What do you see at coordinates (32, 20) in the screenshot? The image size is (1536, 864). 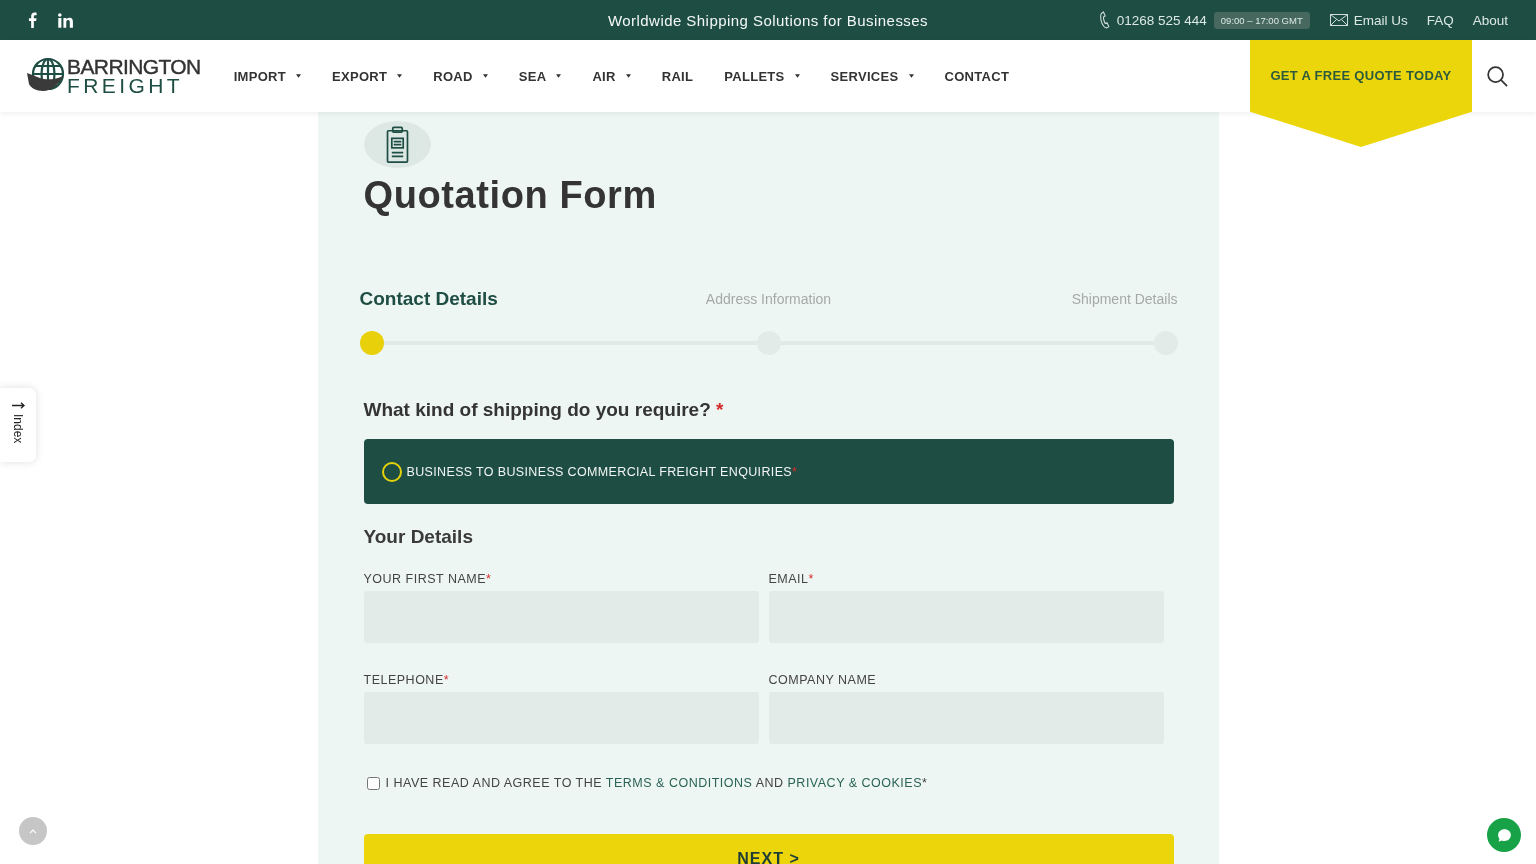 I see `facebook-icon` at bounding box center [32, 20].